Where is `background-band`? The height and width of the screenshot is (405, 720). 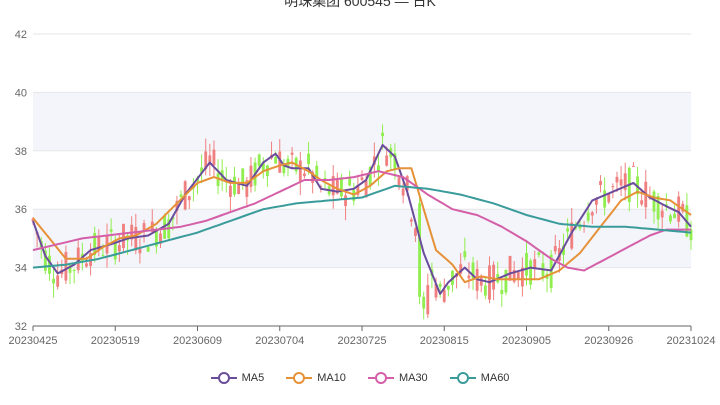 background-band is located at coordinates (362, 121).